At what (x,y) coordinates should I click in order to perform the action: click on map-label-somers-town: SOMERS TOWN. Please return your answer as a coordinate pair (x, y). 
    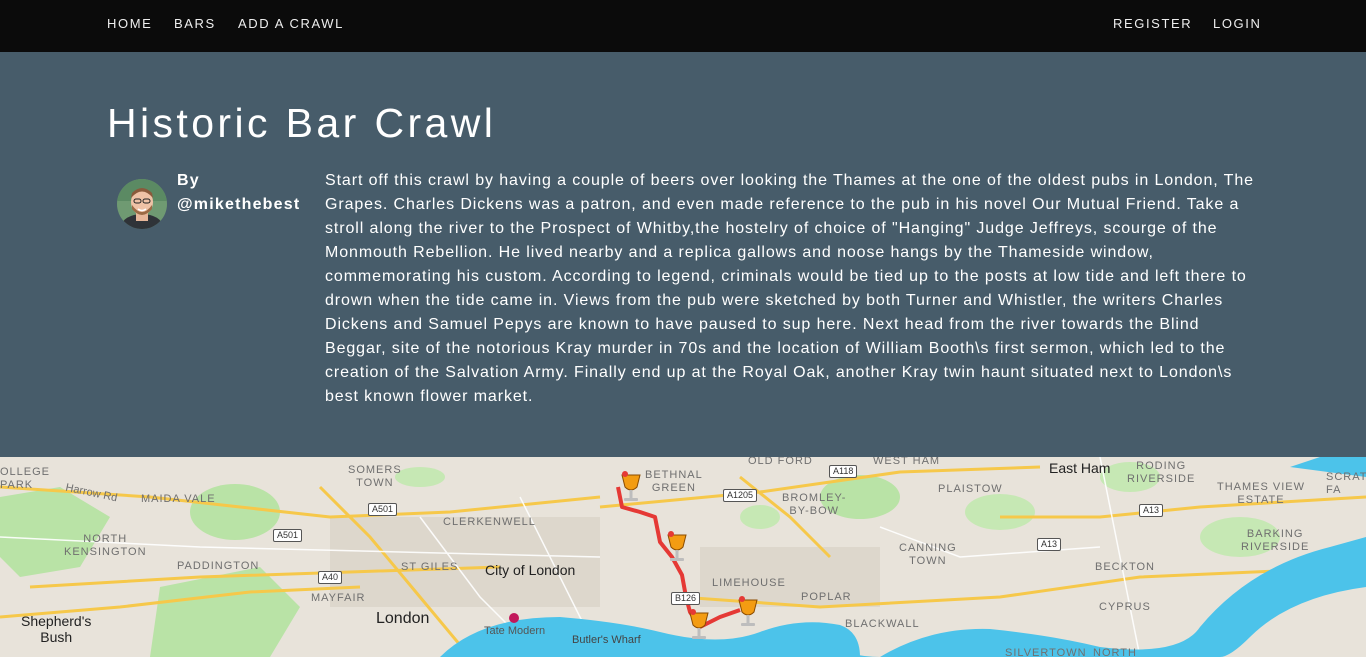
    Looking at the image, I should click on (375, 476).